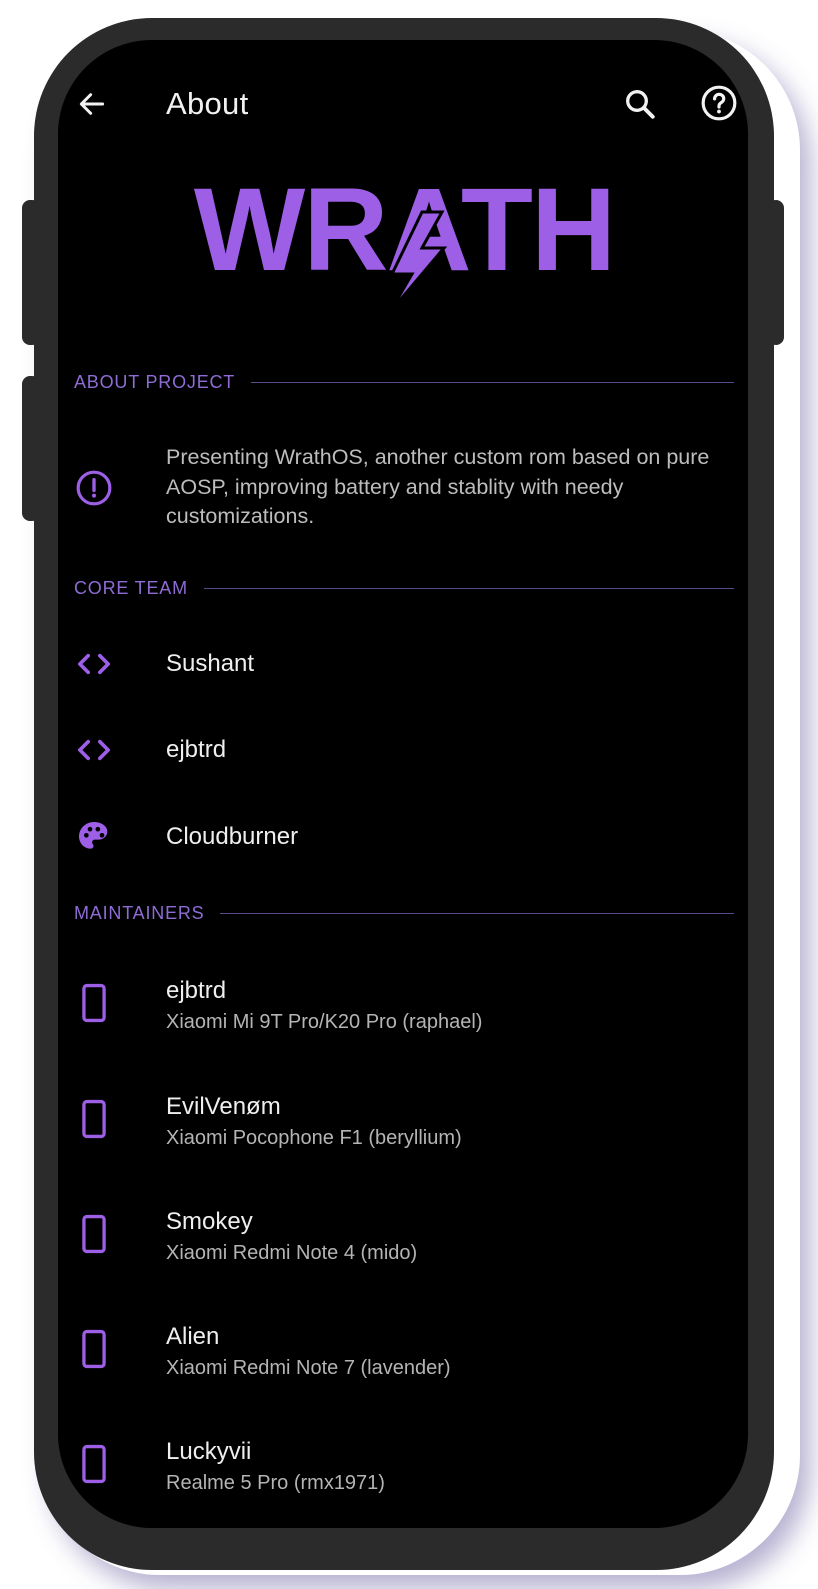 The image size is (818, 1589). I want to click on core-team-item-cloudburner: Cloudburner, so click(403, 838).